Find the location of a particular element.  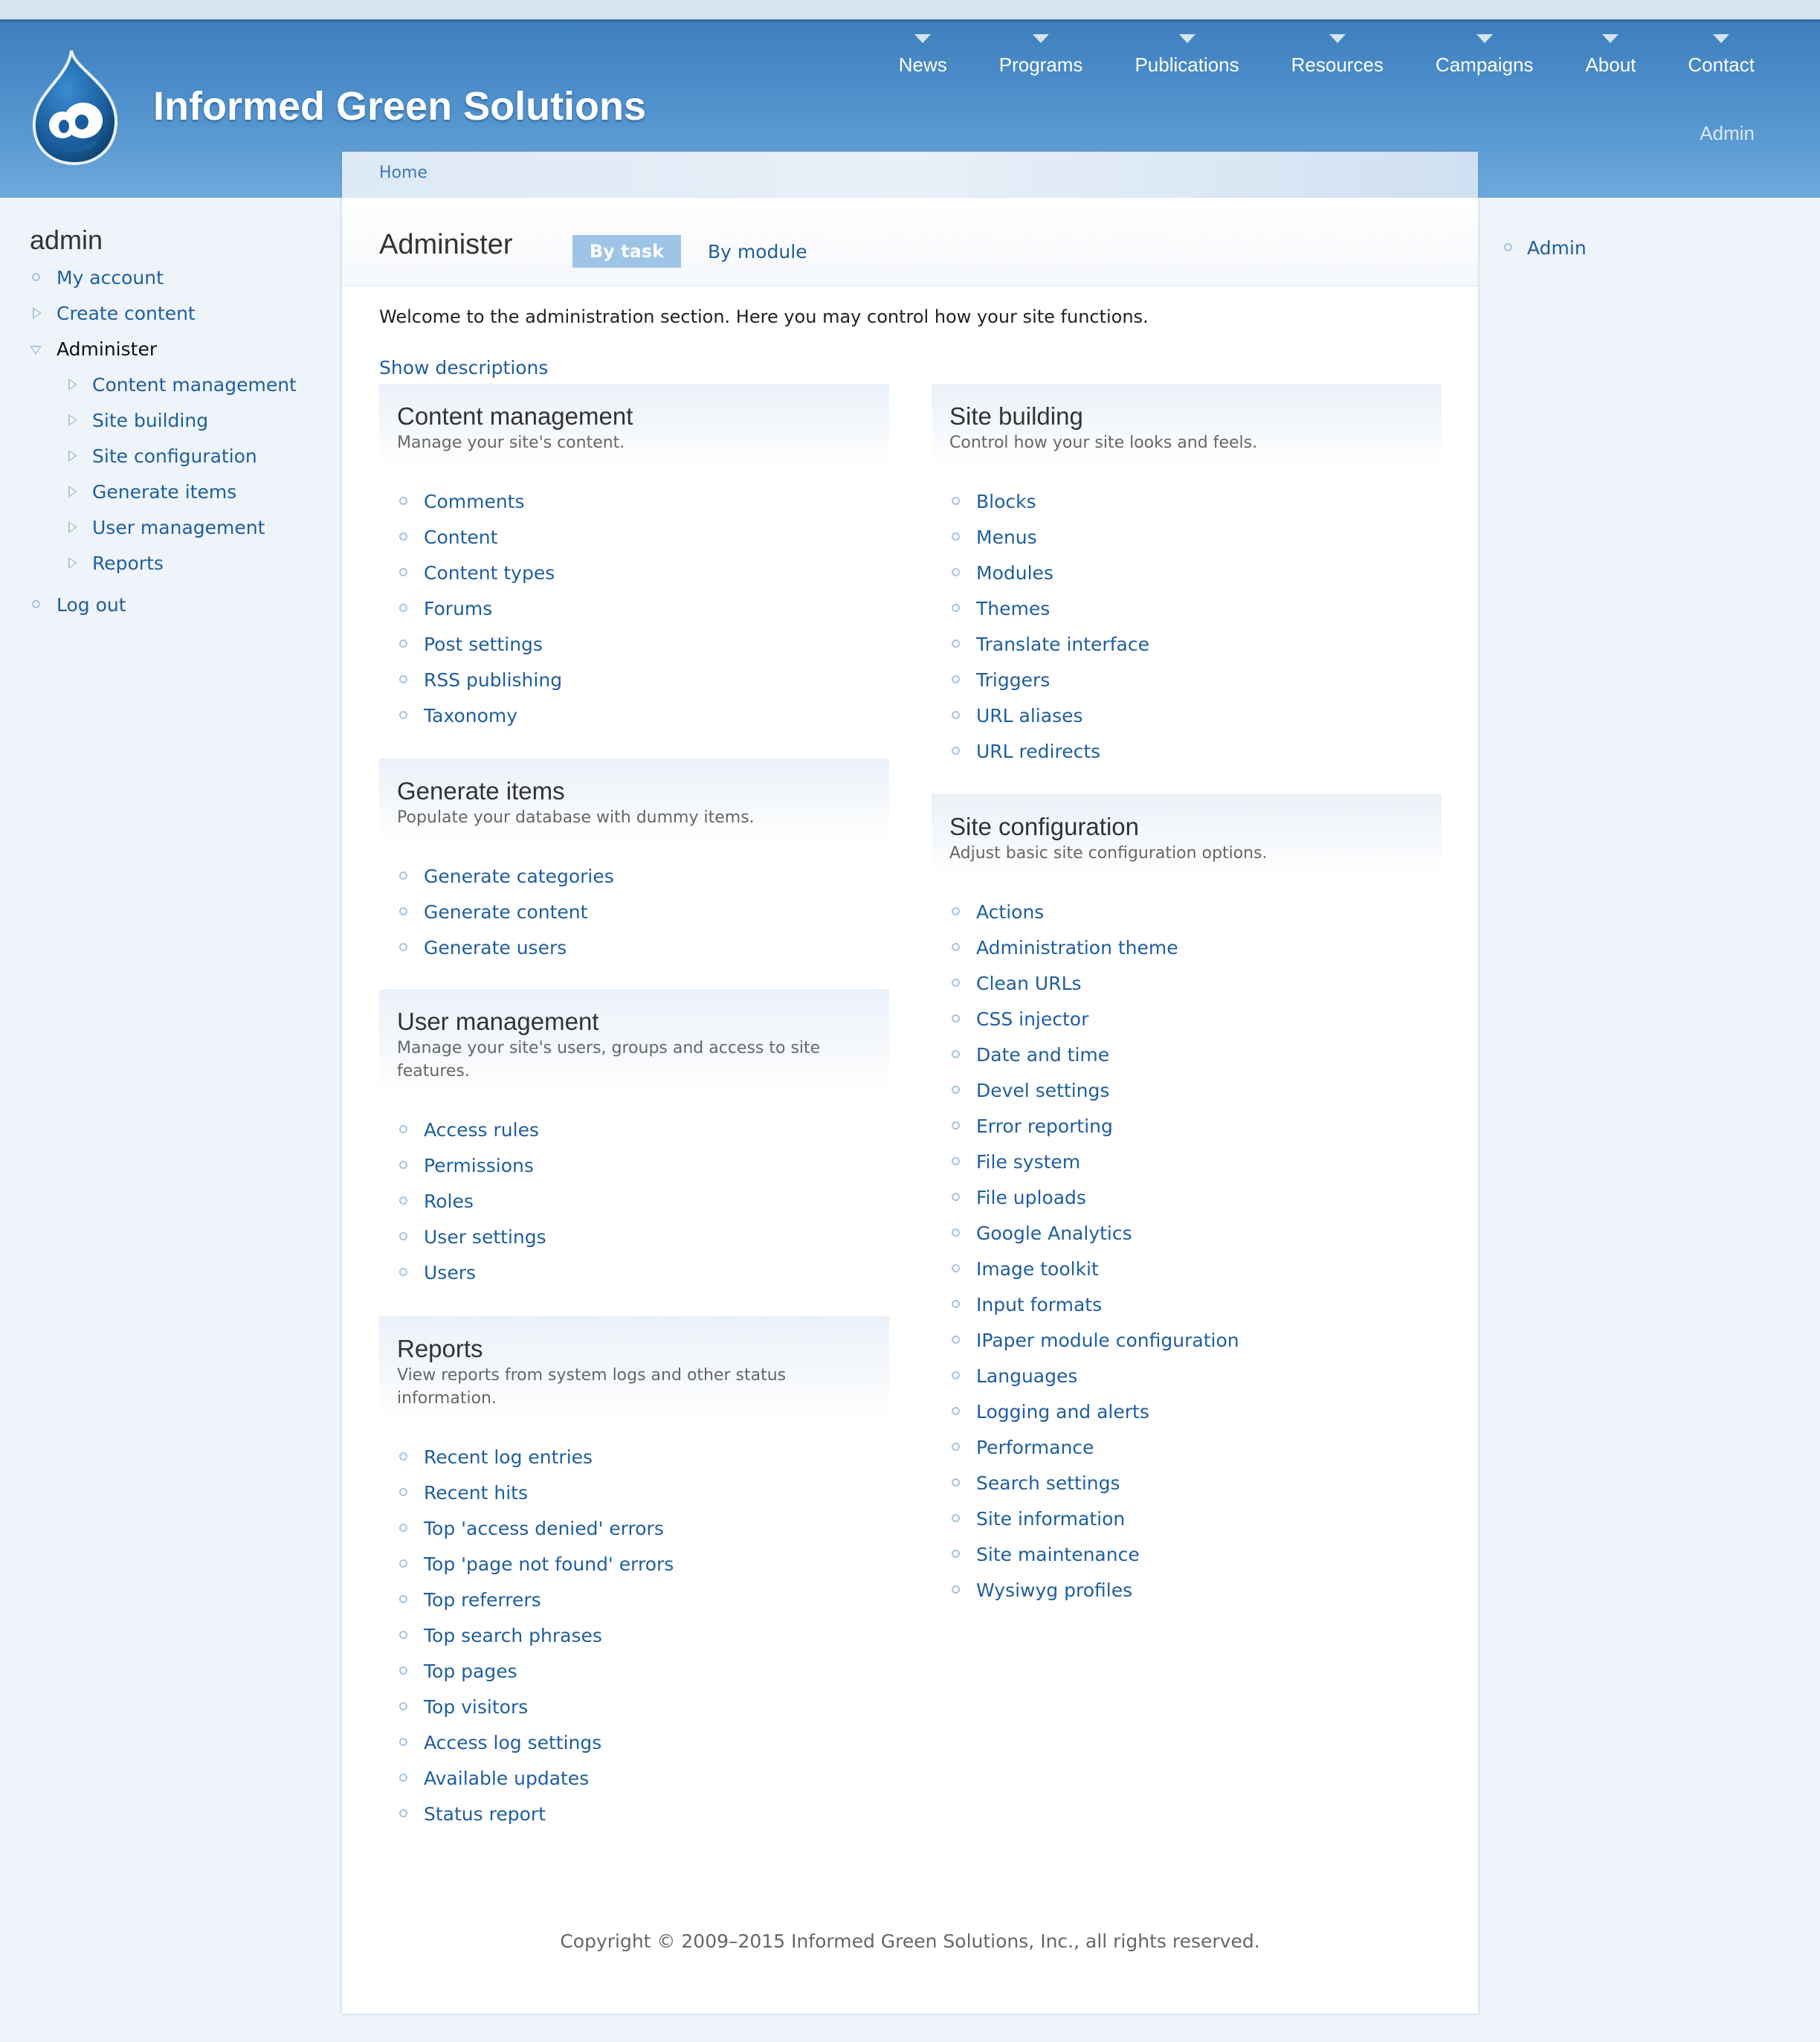

sidebar-item-user-management: User management is located at coordinates (179, 528).